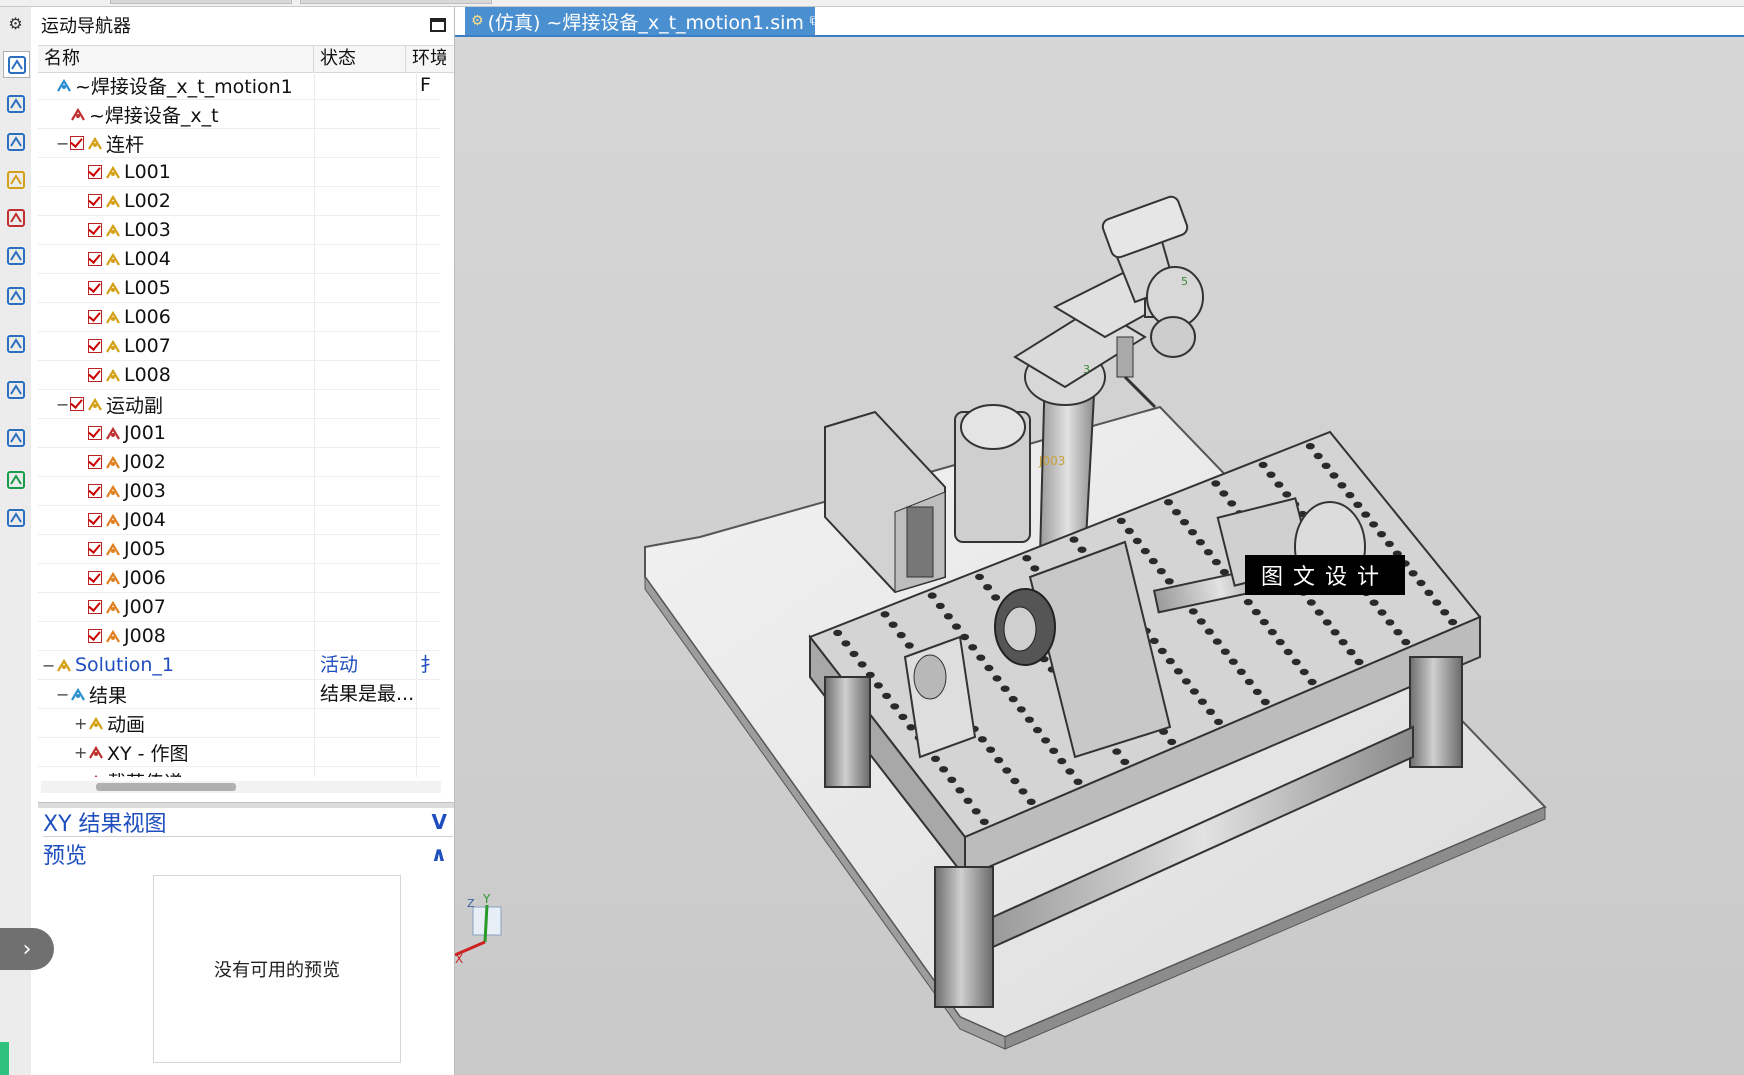 The width and height of the screenshot is (1744, 1075). I want to click on view-triad: Y X Z, so click(478, 929).